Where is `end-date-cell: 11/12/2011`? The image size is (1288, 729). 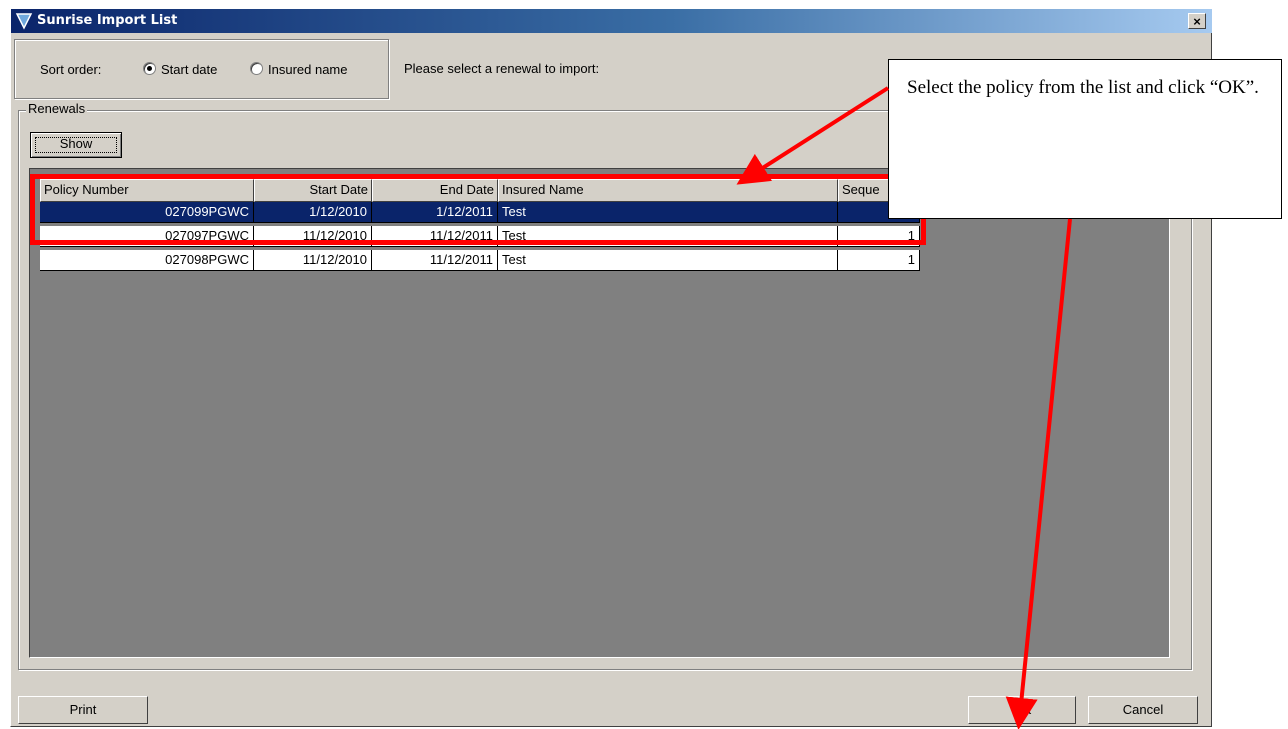 end-date-cell: 11/12/2011 is located at coordinates (435, 260).